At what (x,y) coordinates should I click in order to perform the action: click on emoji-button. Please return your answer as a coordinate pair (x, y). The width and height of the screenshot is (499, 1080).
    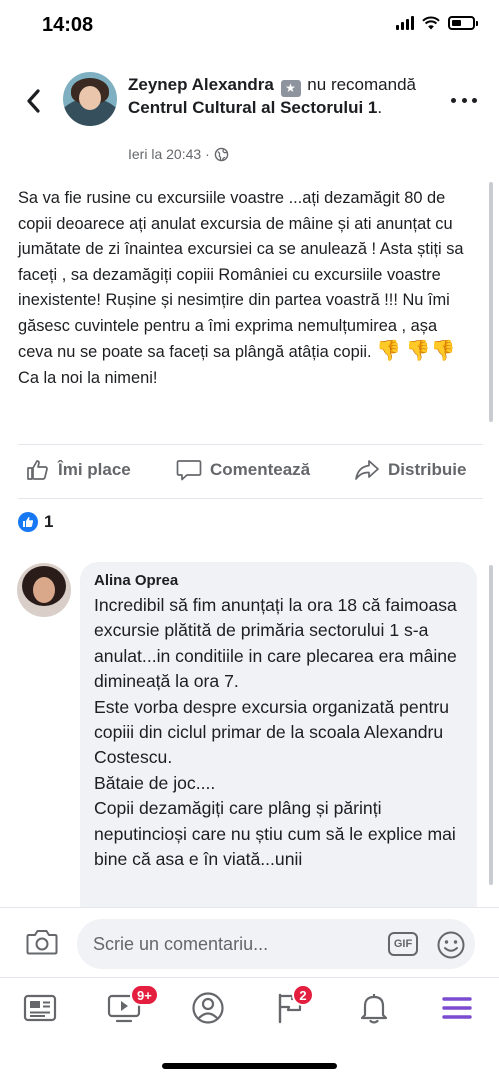
    Looking at the image, I should click on (451, 947).